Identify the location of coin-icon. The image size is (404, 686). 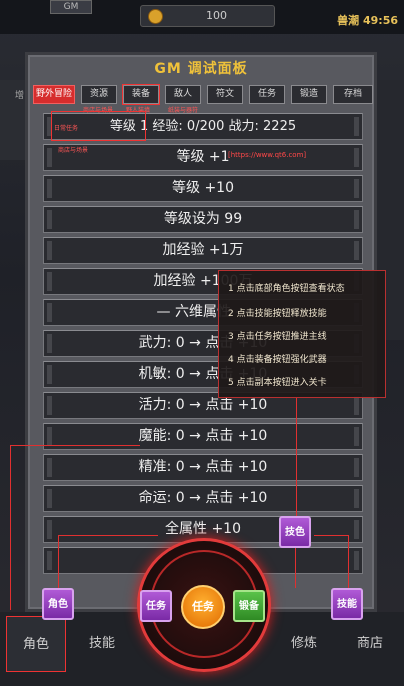
(155, 16).